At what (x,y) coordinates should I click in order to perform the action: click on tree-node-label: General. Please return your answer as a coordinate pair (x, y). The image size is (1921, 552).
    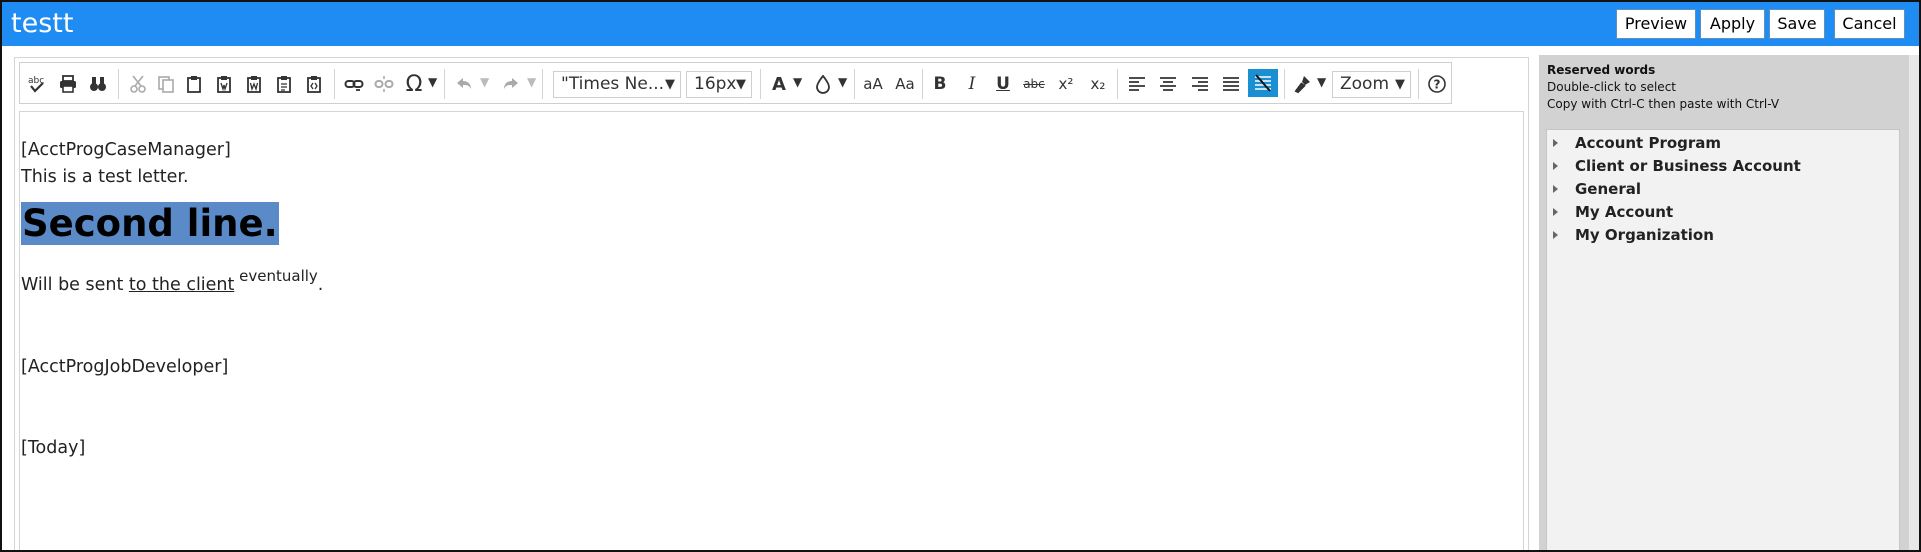
    Looking at the image, I should click on (1608, 189).